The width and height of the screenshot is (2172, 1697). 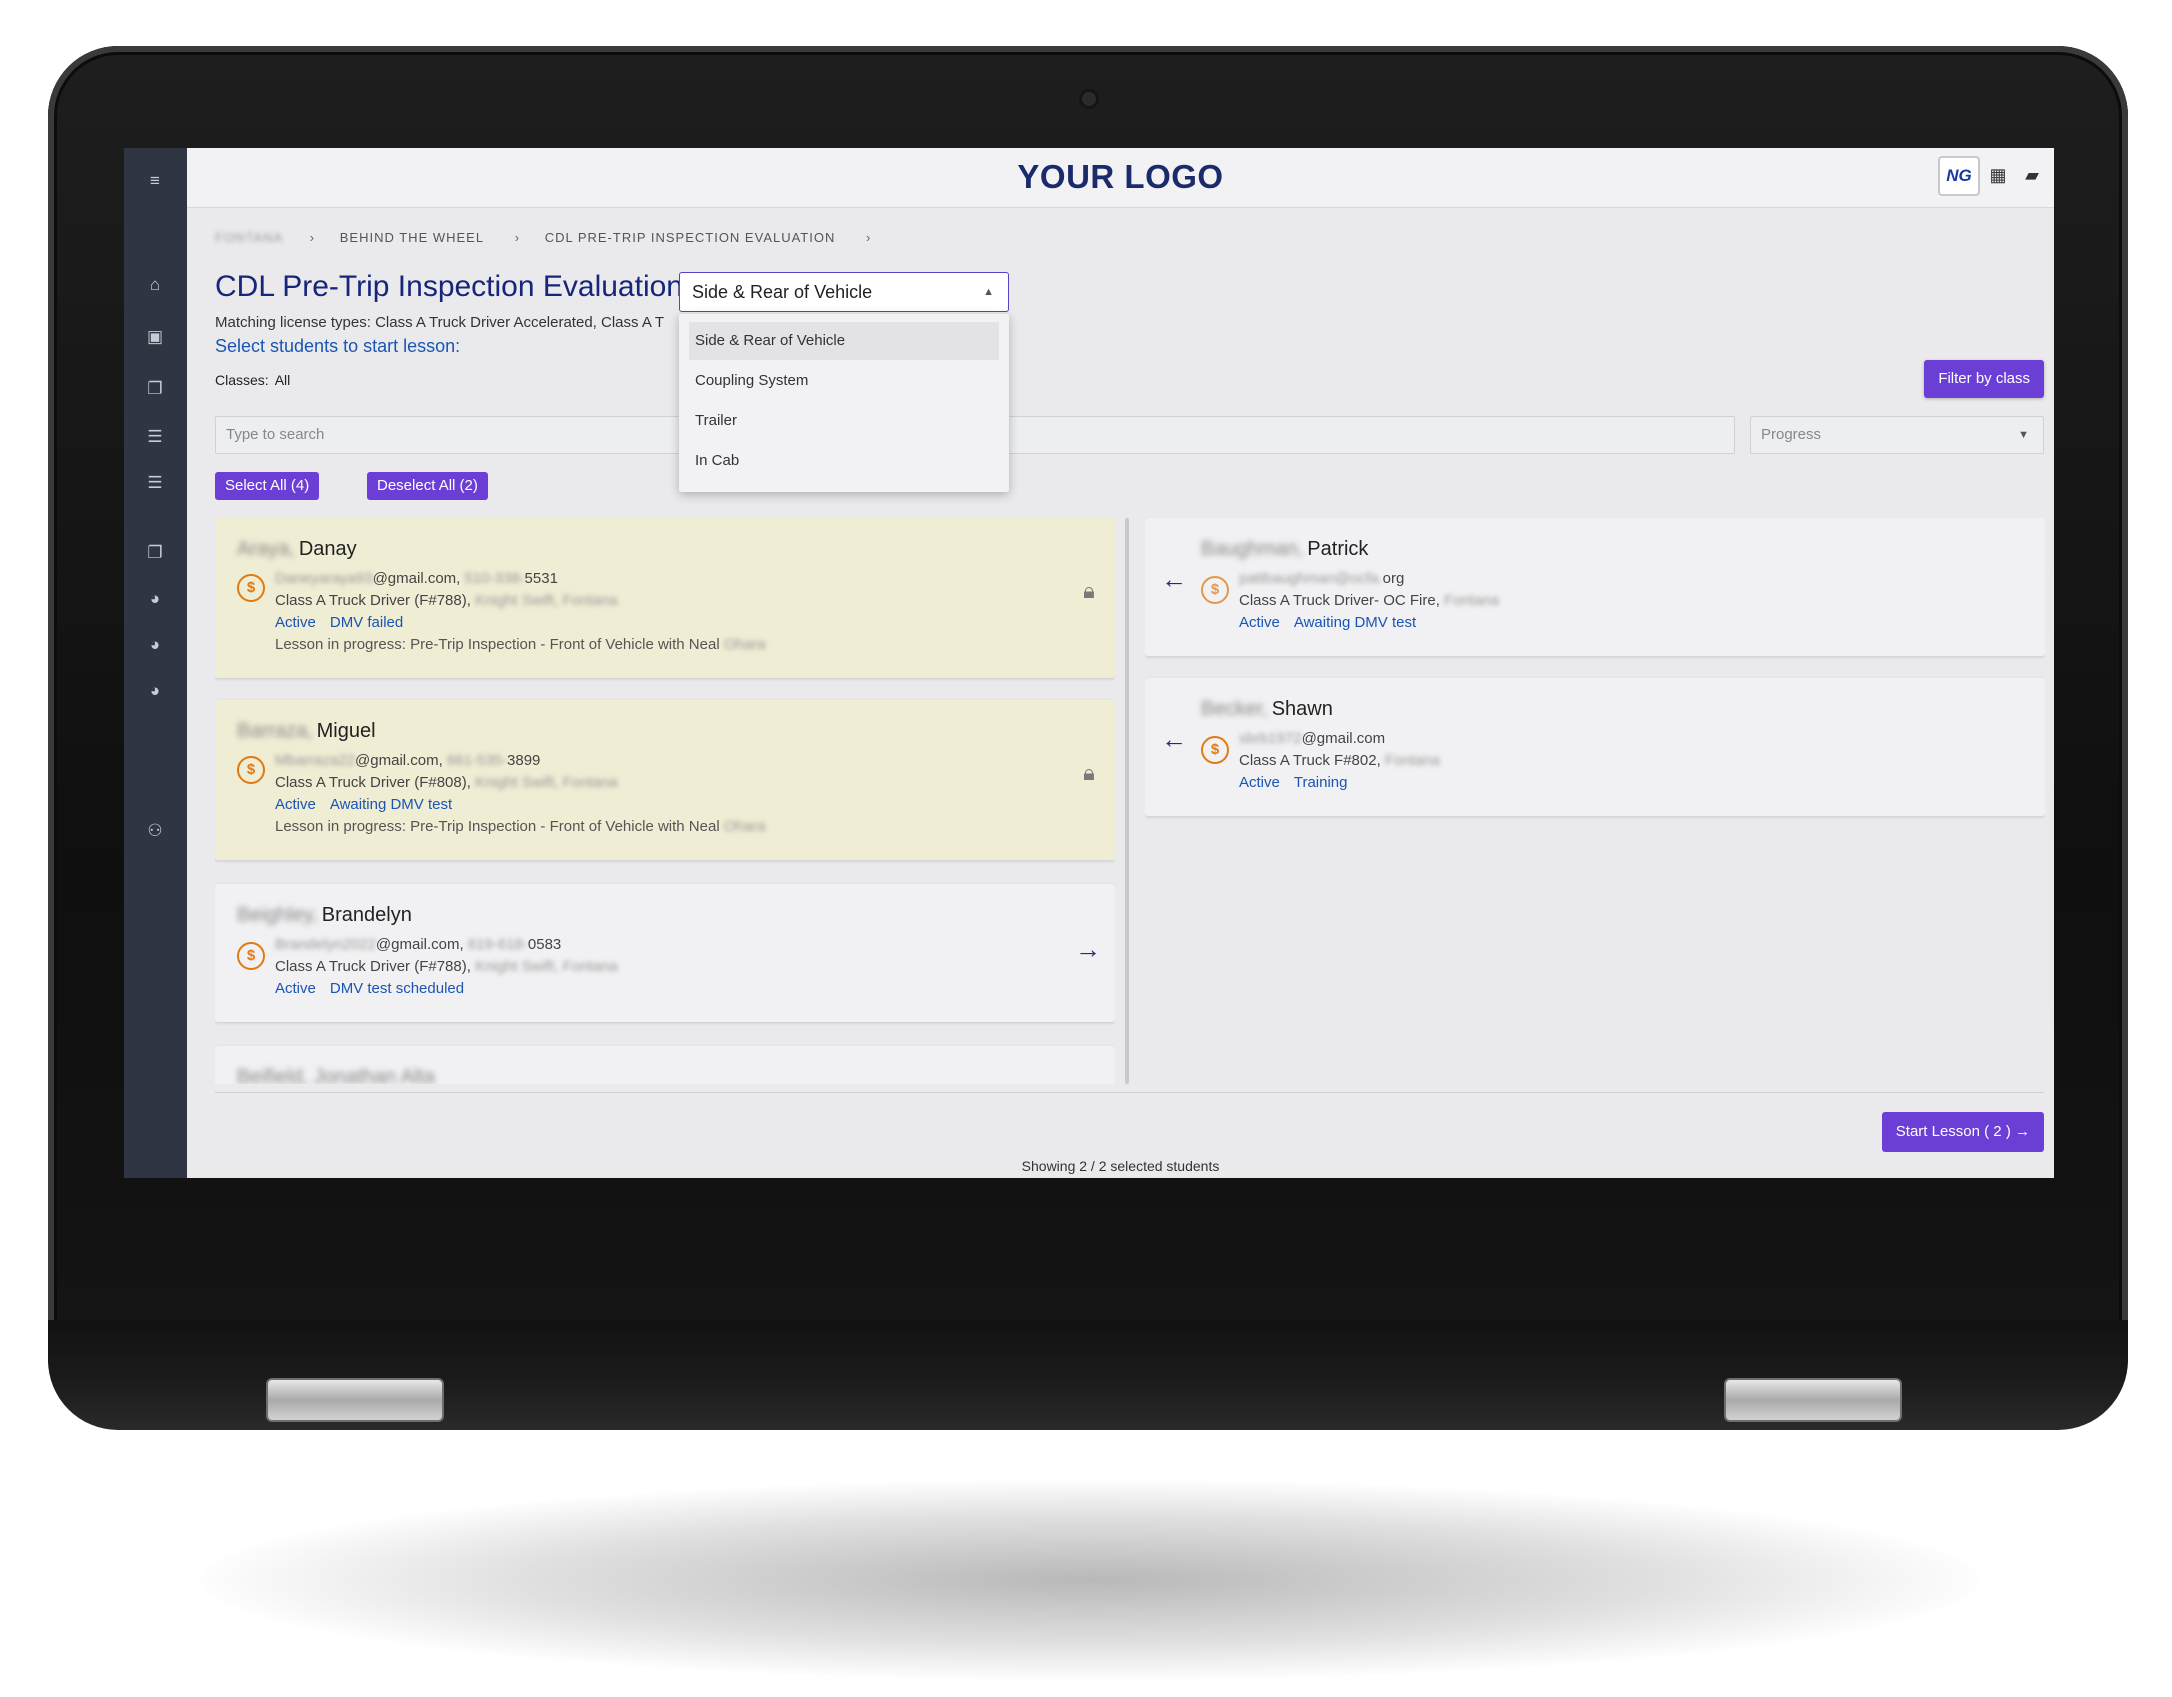 I want to click on footer-divider, so click(x=1129, y=1092).